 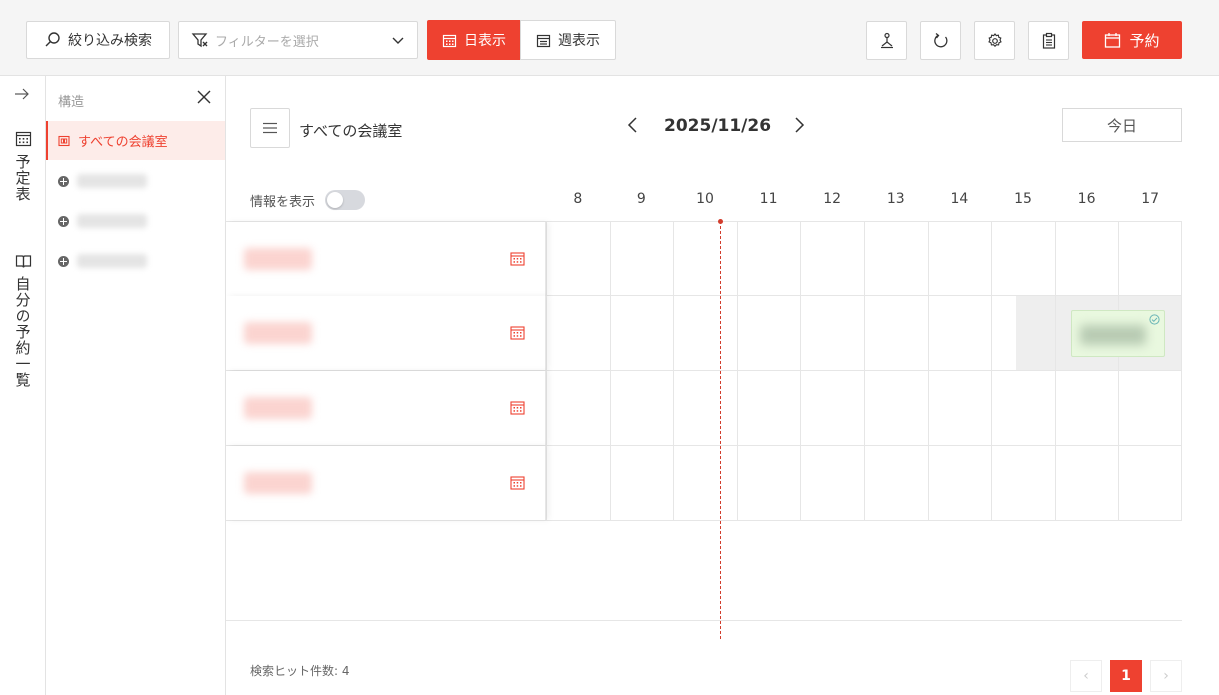 I want to click on close-icon, so click(x=204, y=97).